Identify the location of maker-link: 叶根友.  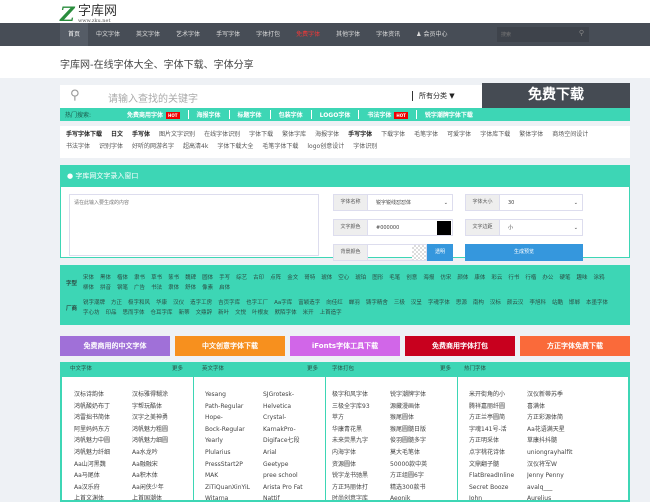
(260, 313).